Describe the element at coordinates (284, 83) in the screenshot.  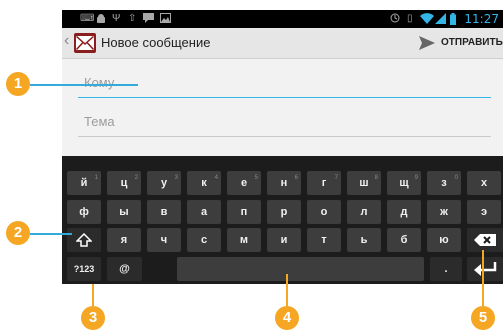
I see `to-field: Кому` at that location.